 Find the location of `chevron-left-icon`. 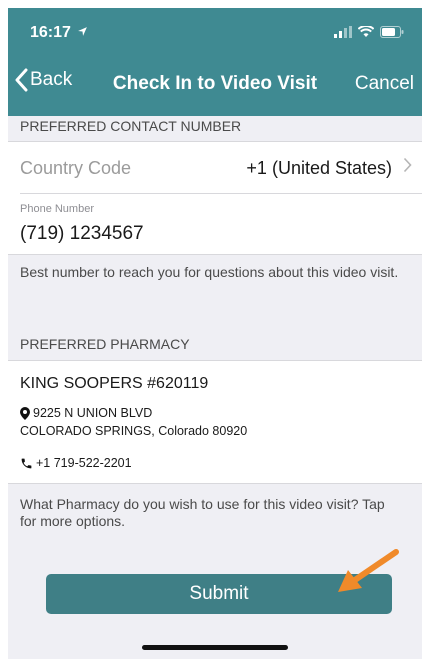

chevron-left-icon is located at coordinates (21, 80).